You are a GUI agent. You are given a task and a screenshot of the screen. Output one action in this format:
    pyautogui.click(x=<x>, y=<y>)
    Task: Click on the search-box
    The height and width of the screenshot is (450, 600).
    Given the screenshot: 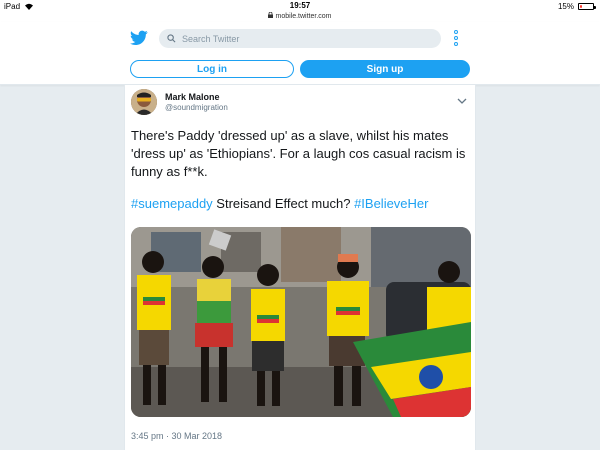 What is the action you would take?
    pyautogui.click(x=300, y=38)
    